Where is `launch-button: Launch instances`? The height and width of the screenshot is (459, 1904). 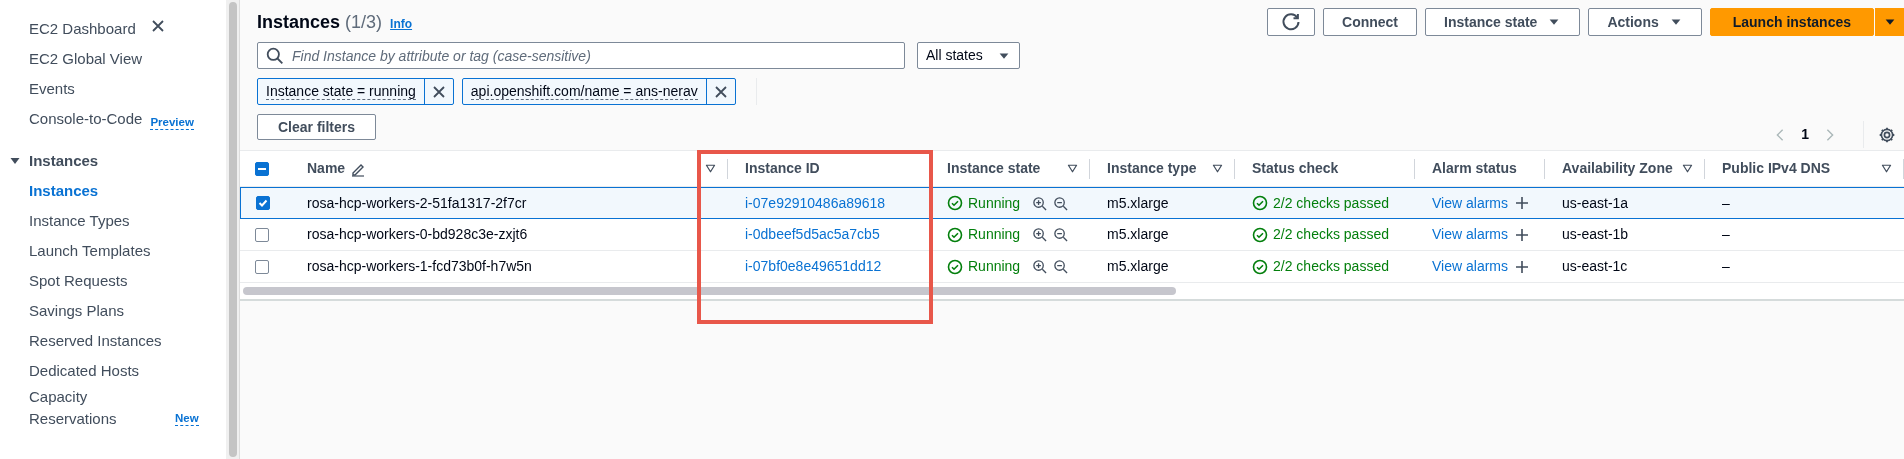 launch-button: Launch instances is located at coordinates (1791, 22).